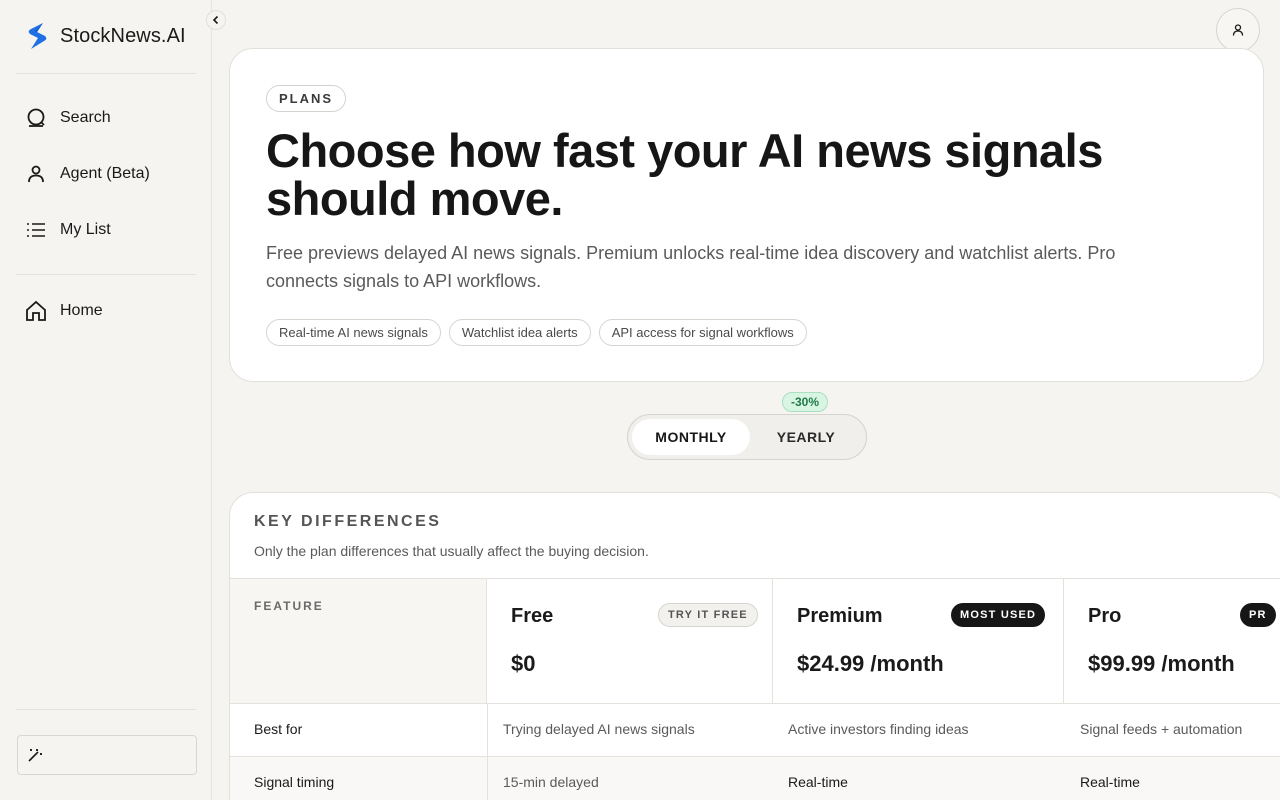 The height and width of the screenshot is (800, 1280). Describe the element at coordinates (85, 229) in the screenshot. I see `sidebar-item-label: My List` at that location.